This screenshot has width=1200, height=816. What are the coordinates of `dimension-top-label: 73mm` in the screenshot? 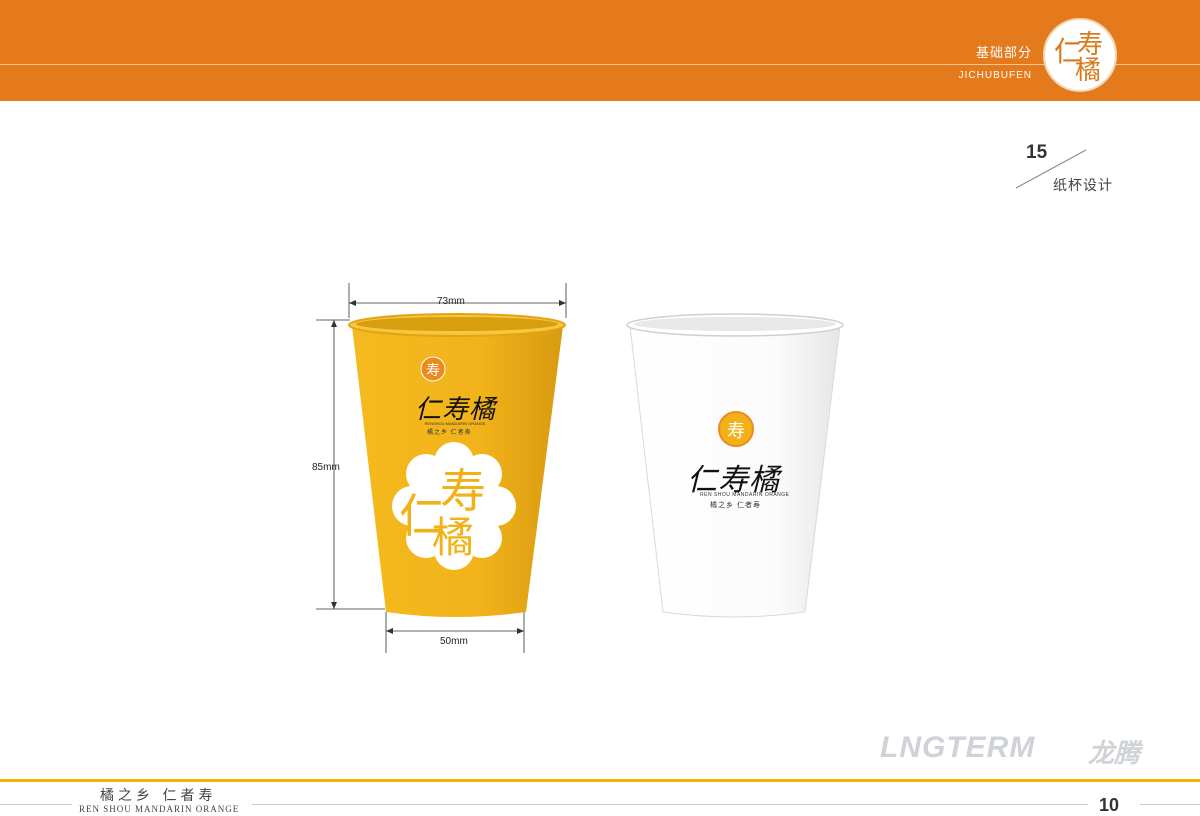 It's located at (451, 301).